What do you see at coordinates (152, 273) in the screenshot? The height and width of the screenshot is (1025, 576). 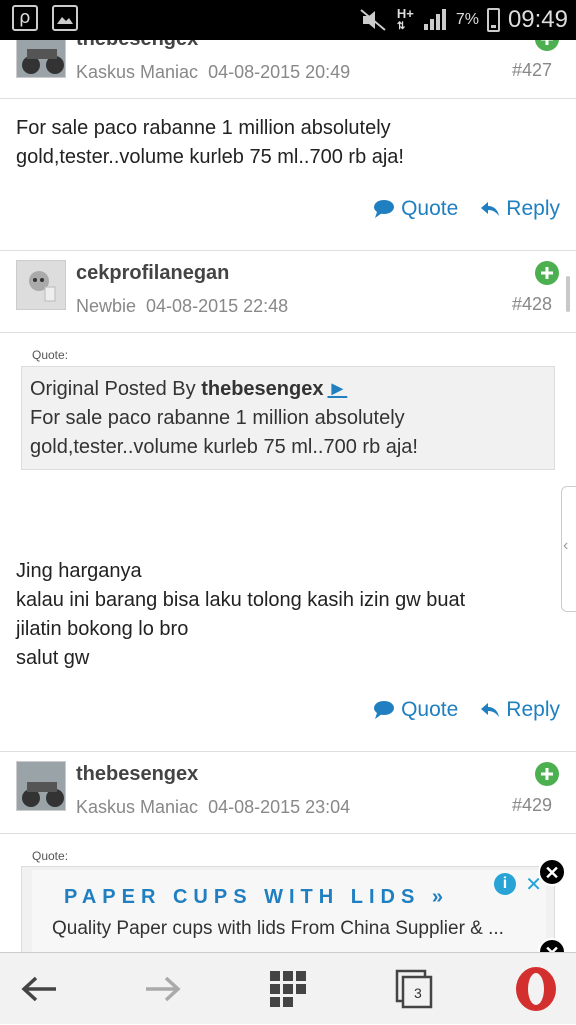 I see `username: cekprofilanegan` at bounding box center [152, 273].